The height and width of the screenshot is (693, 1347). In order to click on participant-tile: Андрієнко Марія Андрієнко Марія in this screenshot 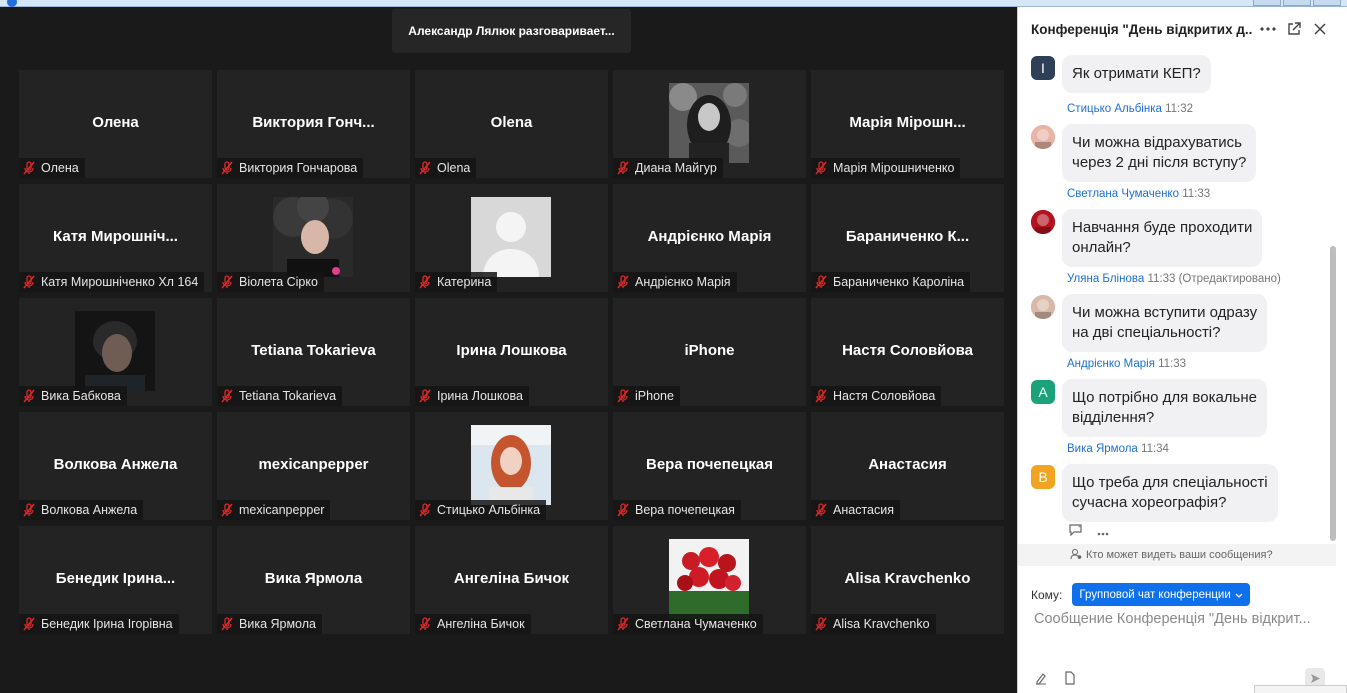, I will do `click(709, 238)`.